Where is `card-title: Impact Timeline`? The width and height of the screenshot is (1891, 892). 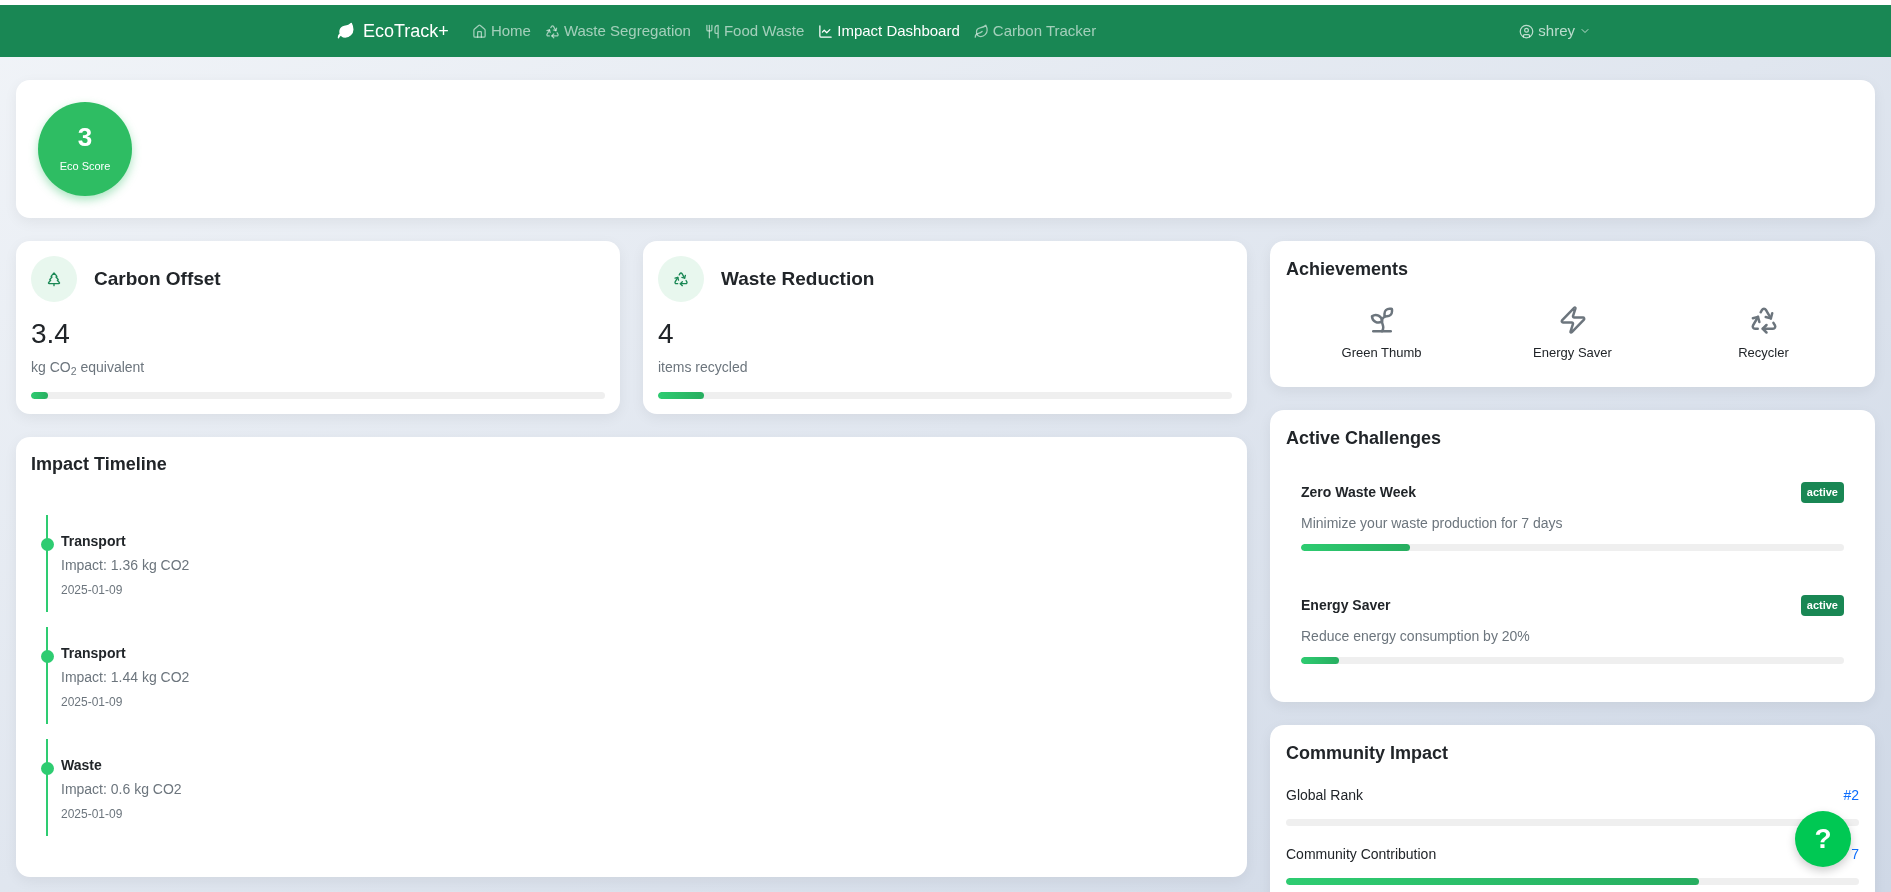 card-title: Impact Timeline is located at coordinates (99, 464).